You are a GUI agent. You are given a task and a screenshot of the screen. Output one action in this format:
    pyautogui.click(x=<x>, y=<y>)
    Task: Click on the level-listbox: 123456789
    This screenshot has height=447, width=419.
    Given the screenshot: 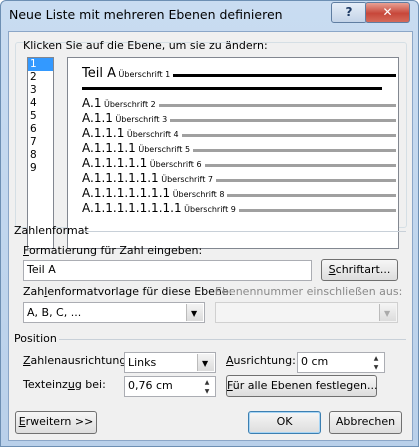 What is the action you would take?
    pyautogui.click(x=40, y=153)
    